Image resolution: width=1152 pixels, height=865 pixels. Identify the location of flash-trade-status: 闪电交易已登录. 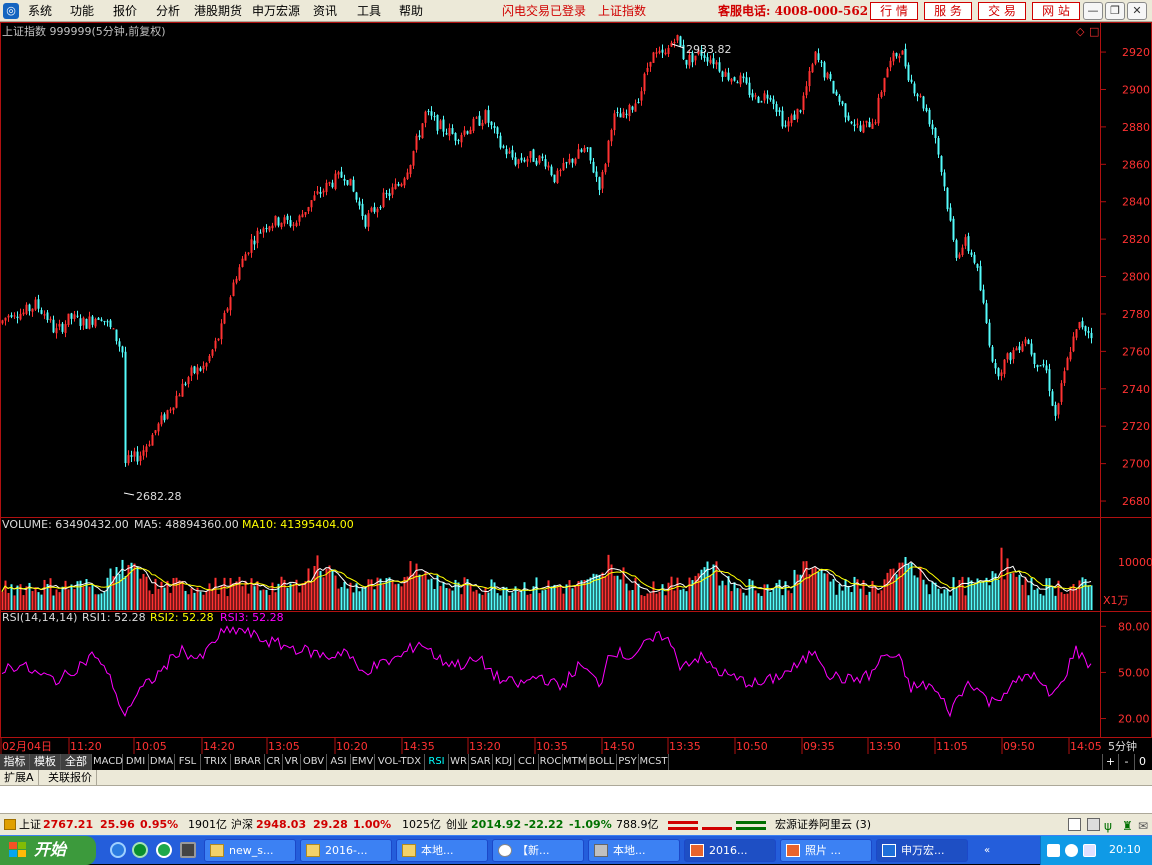
(544, 11).